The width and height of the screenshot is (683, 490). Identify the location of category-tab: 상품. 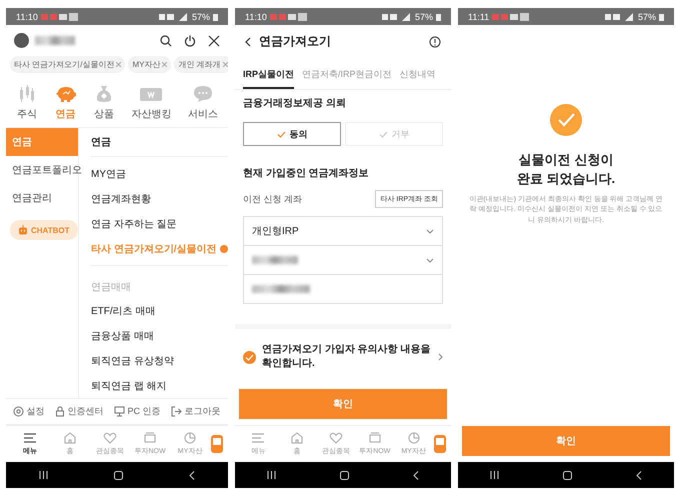
(103, 103).